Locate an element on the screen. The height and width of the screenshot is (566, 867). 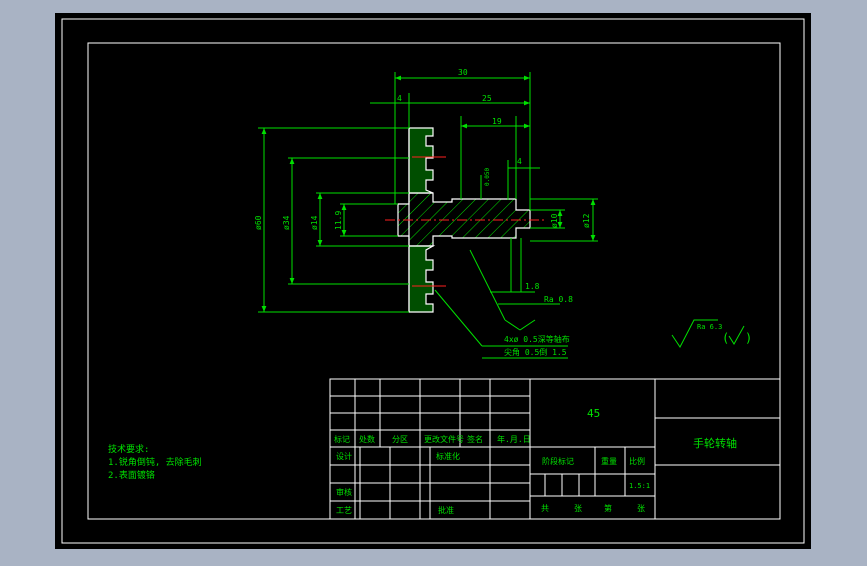
roughness-paren-open: ( is located at coordinates (725, 338).